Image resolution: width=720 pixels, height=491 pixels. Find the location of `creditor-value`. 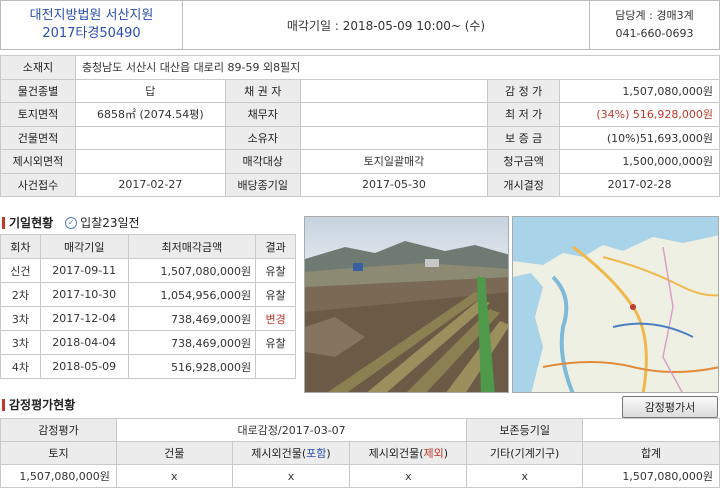

creditor-value is located at coordinates (394, 90).